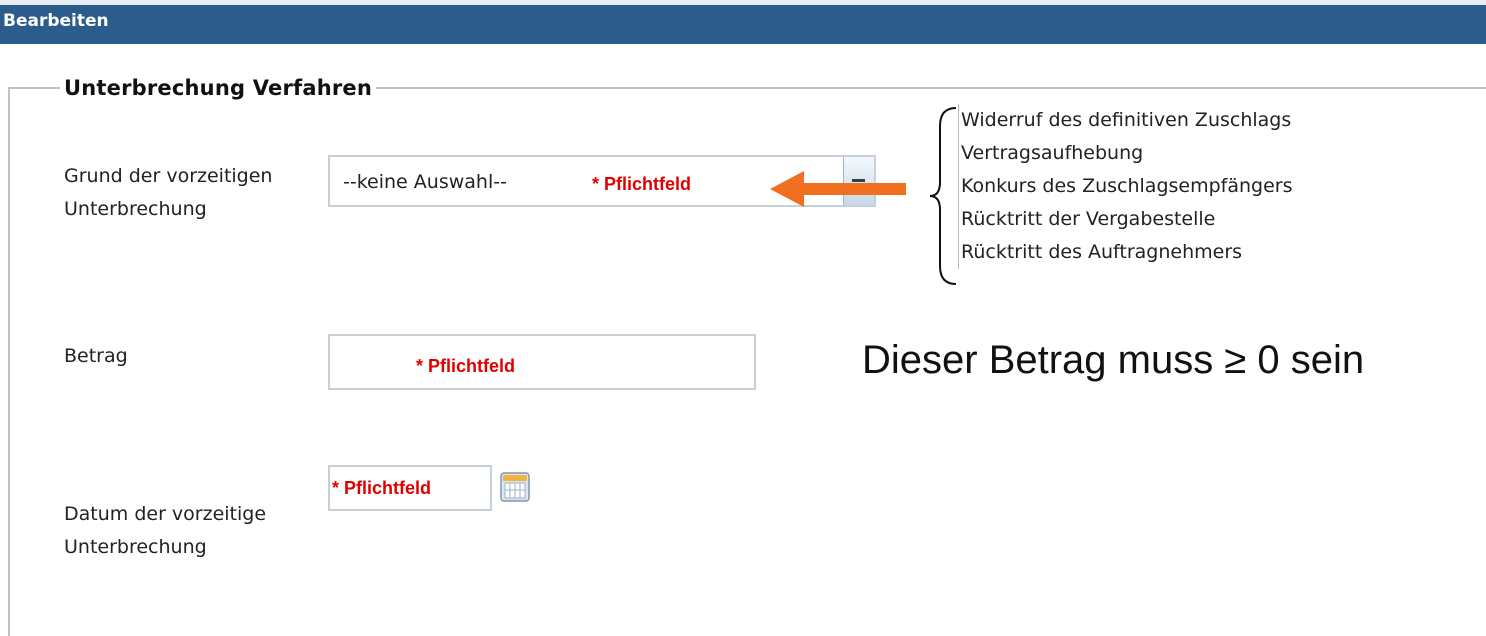  What do you see at coordinates (1127, 120) in the screenshot?
I see `option-item: Widerruf des definitiven Zuschlags` at bounding box center [1127, 120].